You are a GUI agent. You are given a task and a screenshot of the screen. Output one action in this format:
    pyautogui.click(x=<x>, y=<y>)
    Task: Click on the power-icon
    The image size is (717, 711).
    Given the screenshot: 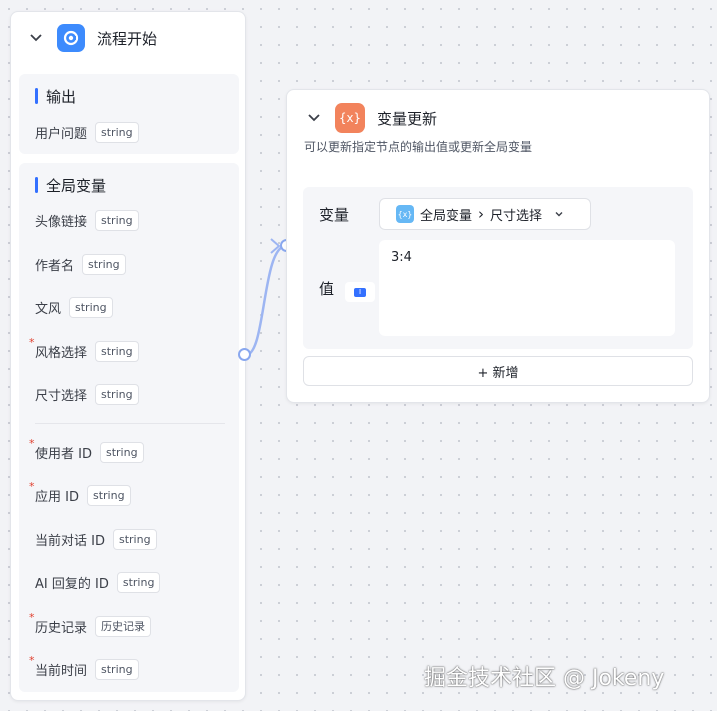 What is the action you would take?
    pyautogui.click(x=71, y=38)
    